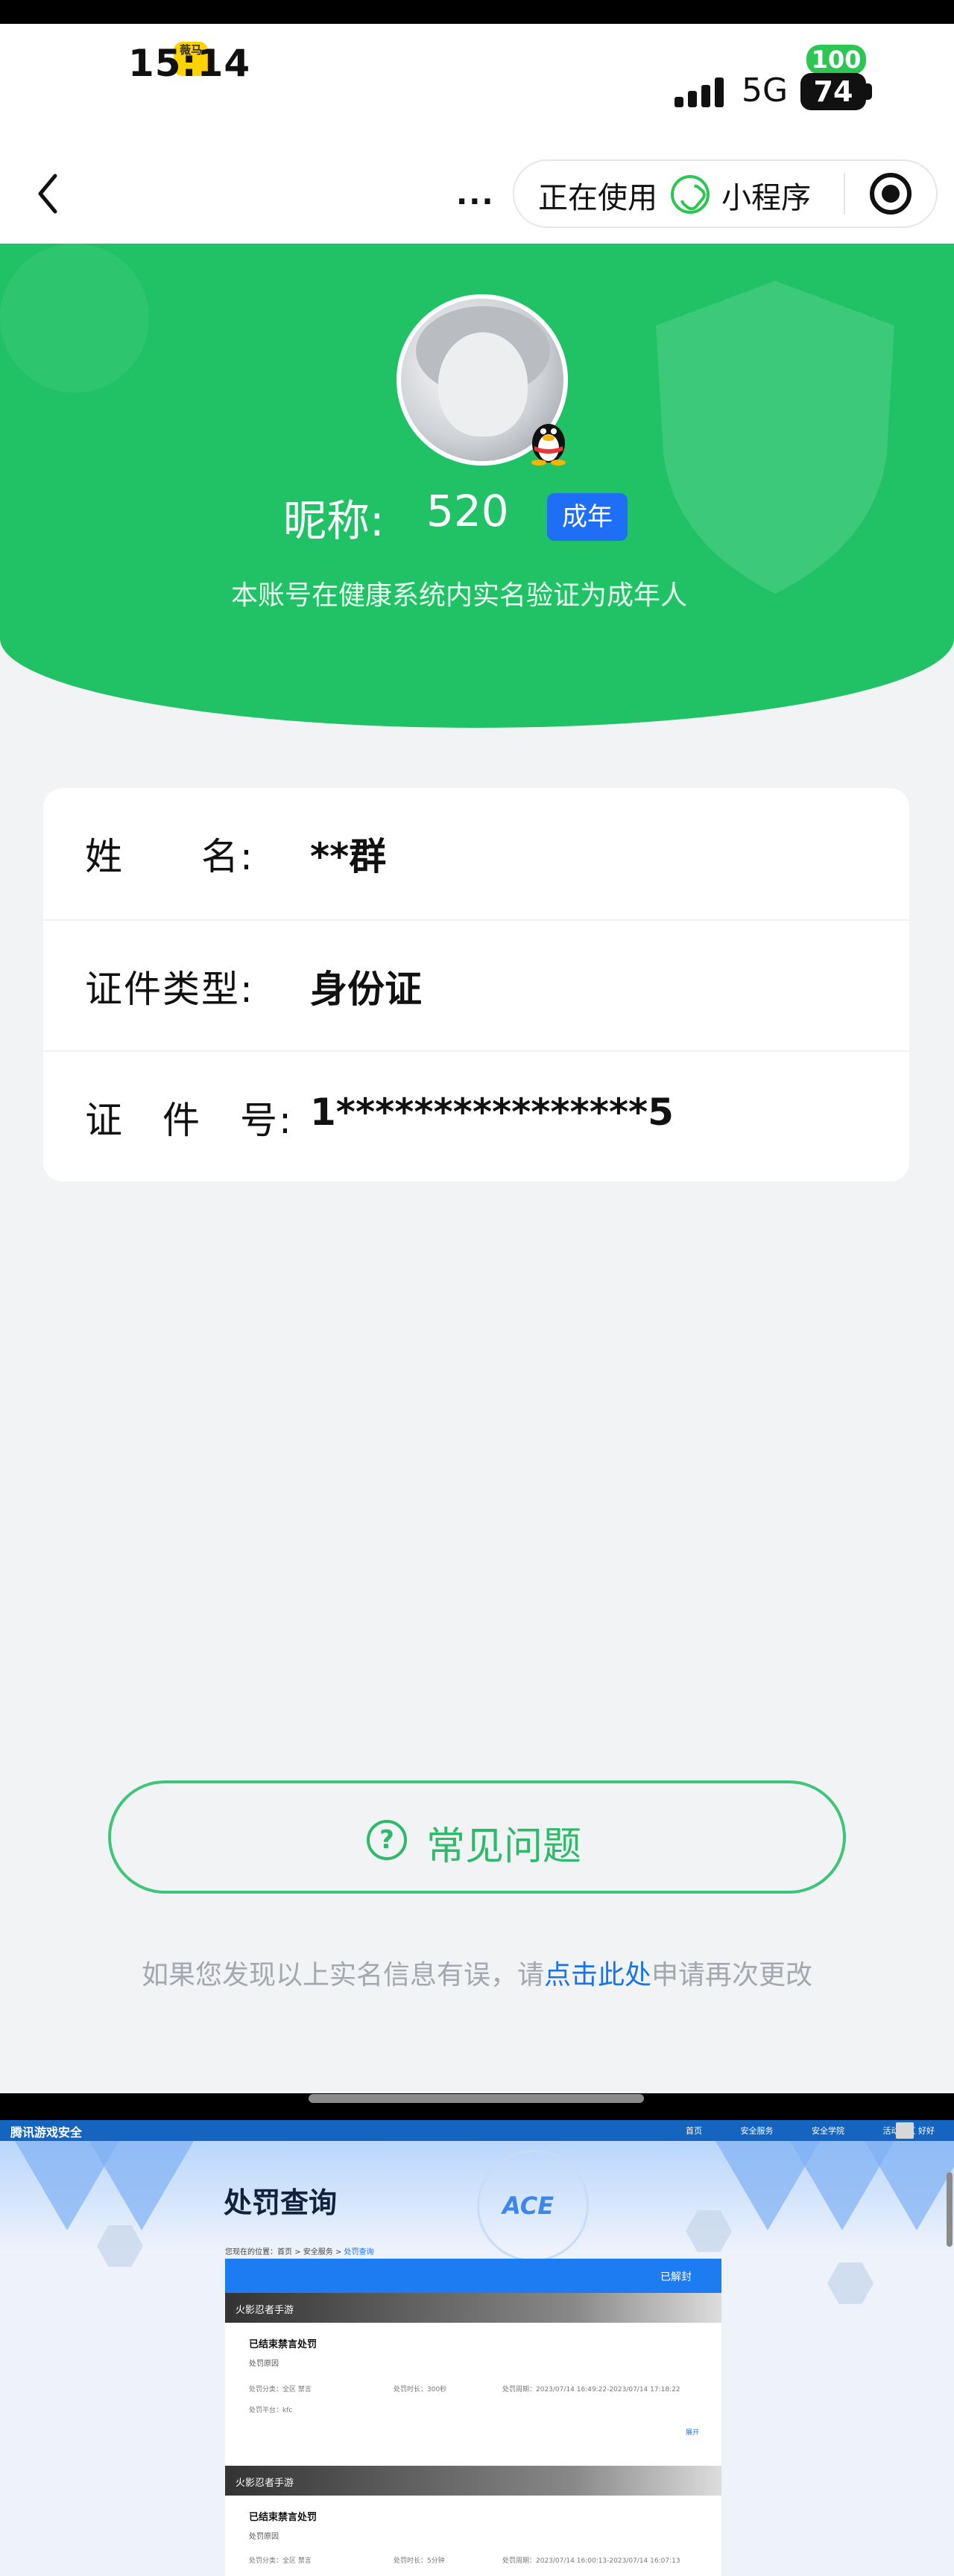 Image resolution: width=954 pixels, height=2576 pixels. Describe the element at coordinates (598, 1975) in the screenshot. I see `correction-link: 点击此处` at that location.